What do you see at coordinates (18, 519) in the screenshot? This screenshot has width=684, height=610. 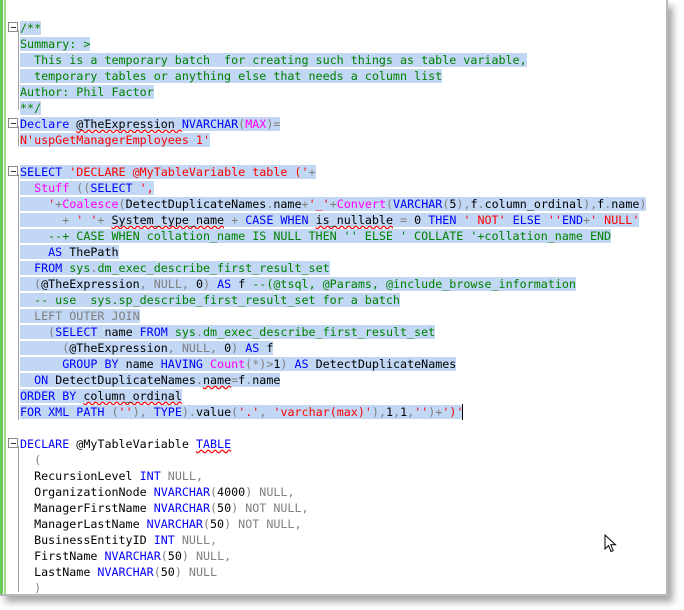 I see `fold-guide` at bounding box center [18, 519].